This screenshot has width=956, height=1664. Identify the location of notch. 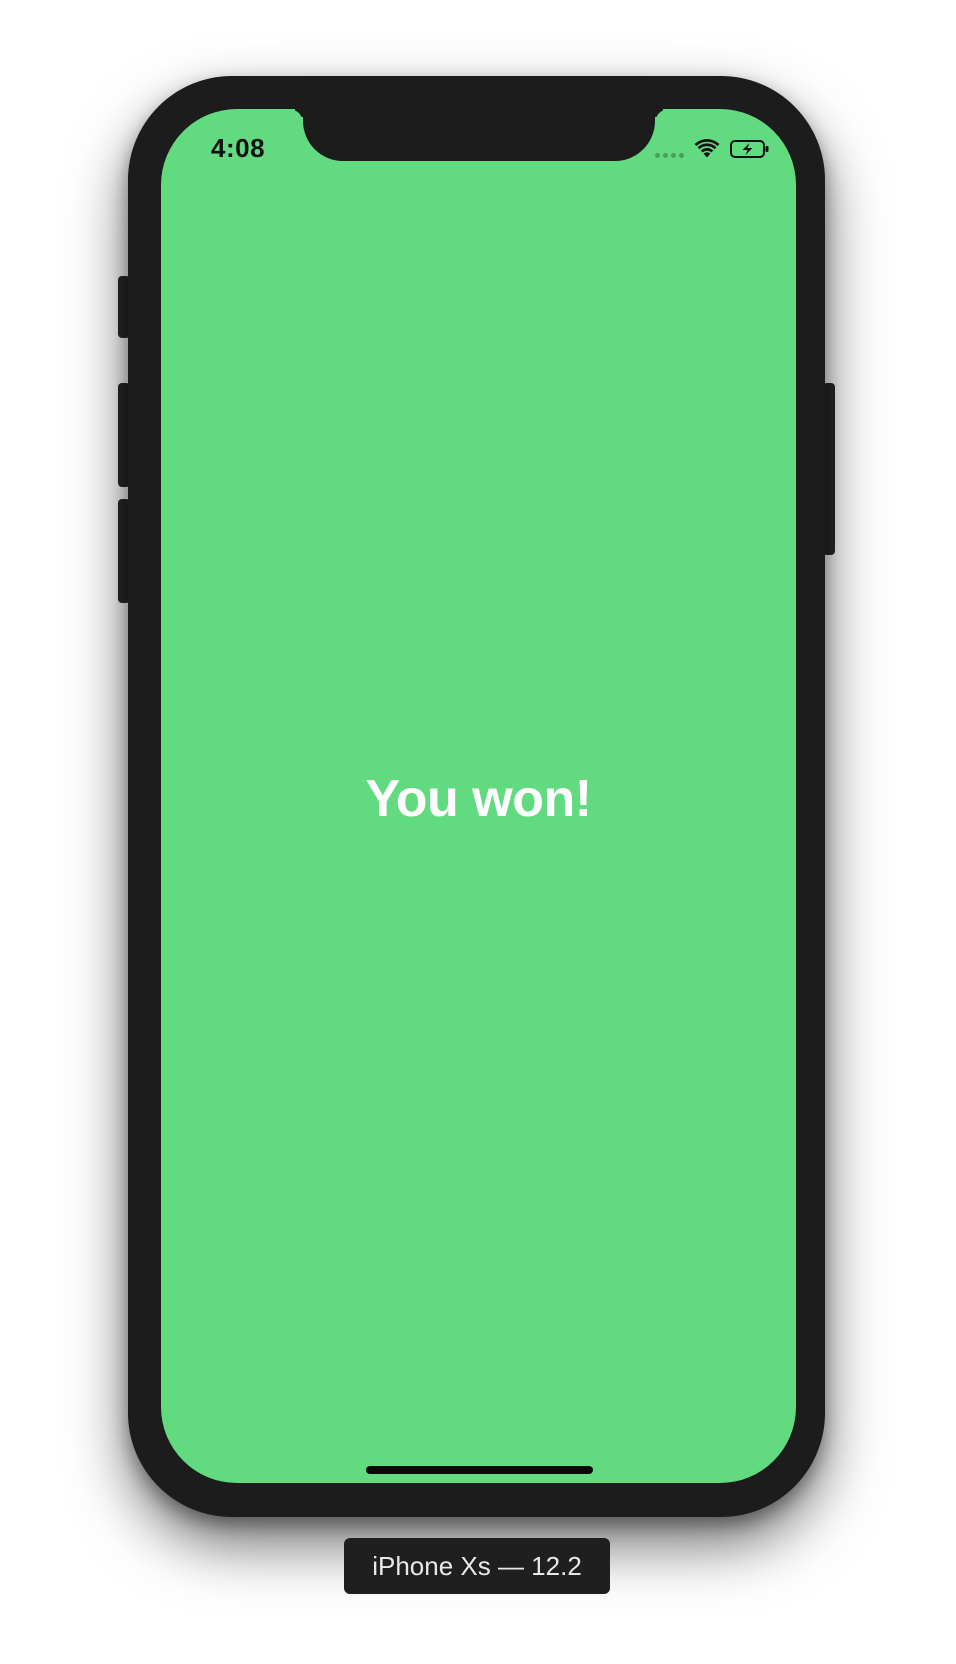
(479, 135).